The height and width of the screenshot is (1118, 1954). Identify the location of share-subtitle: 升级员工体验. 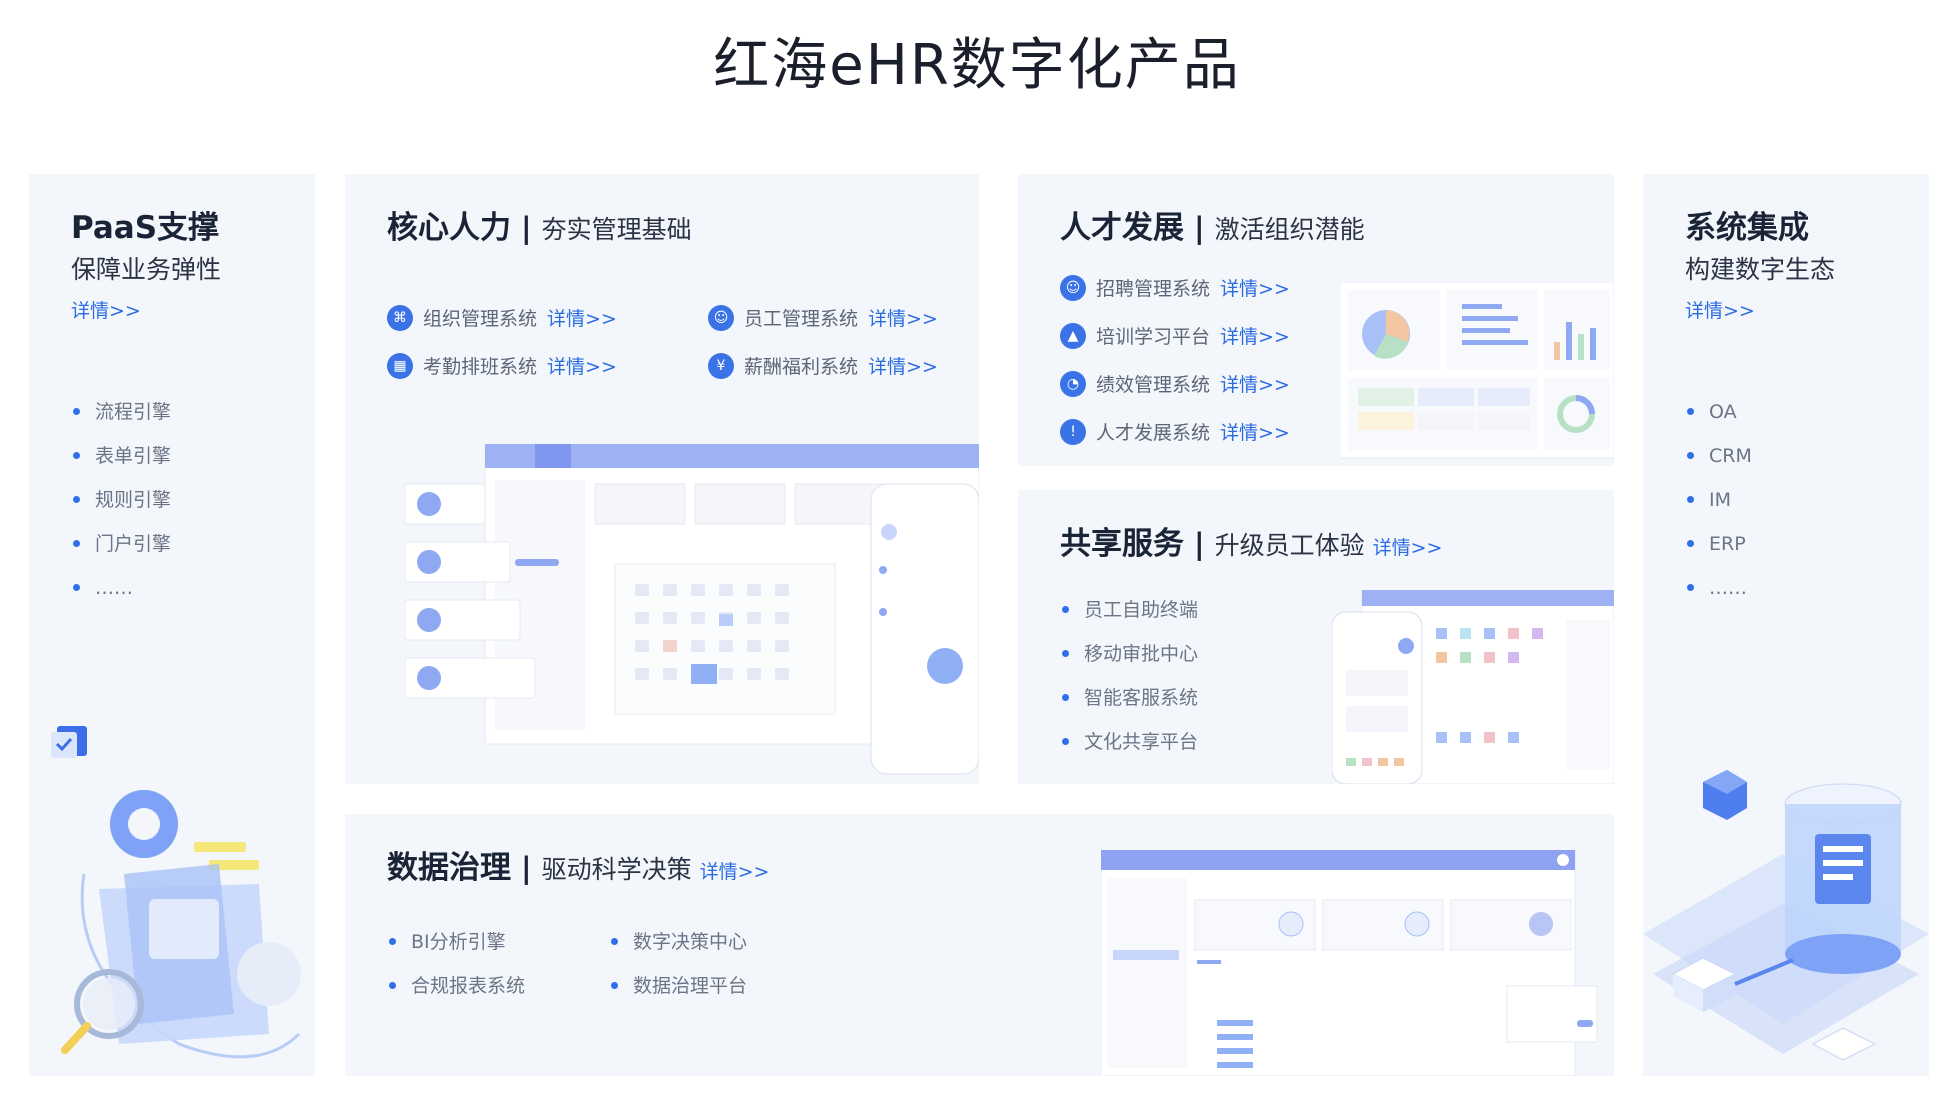
(1289, 545).